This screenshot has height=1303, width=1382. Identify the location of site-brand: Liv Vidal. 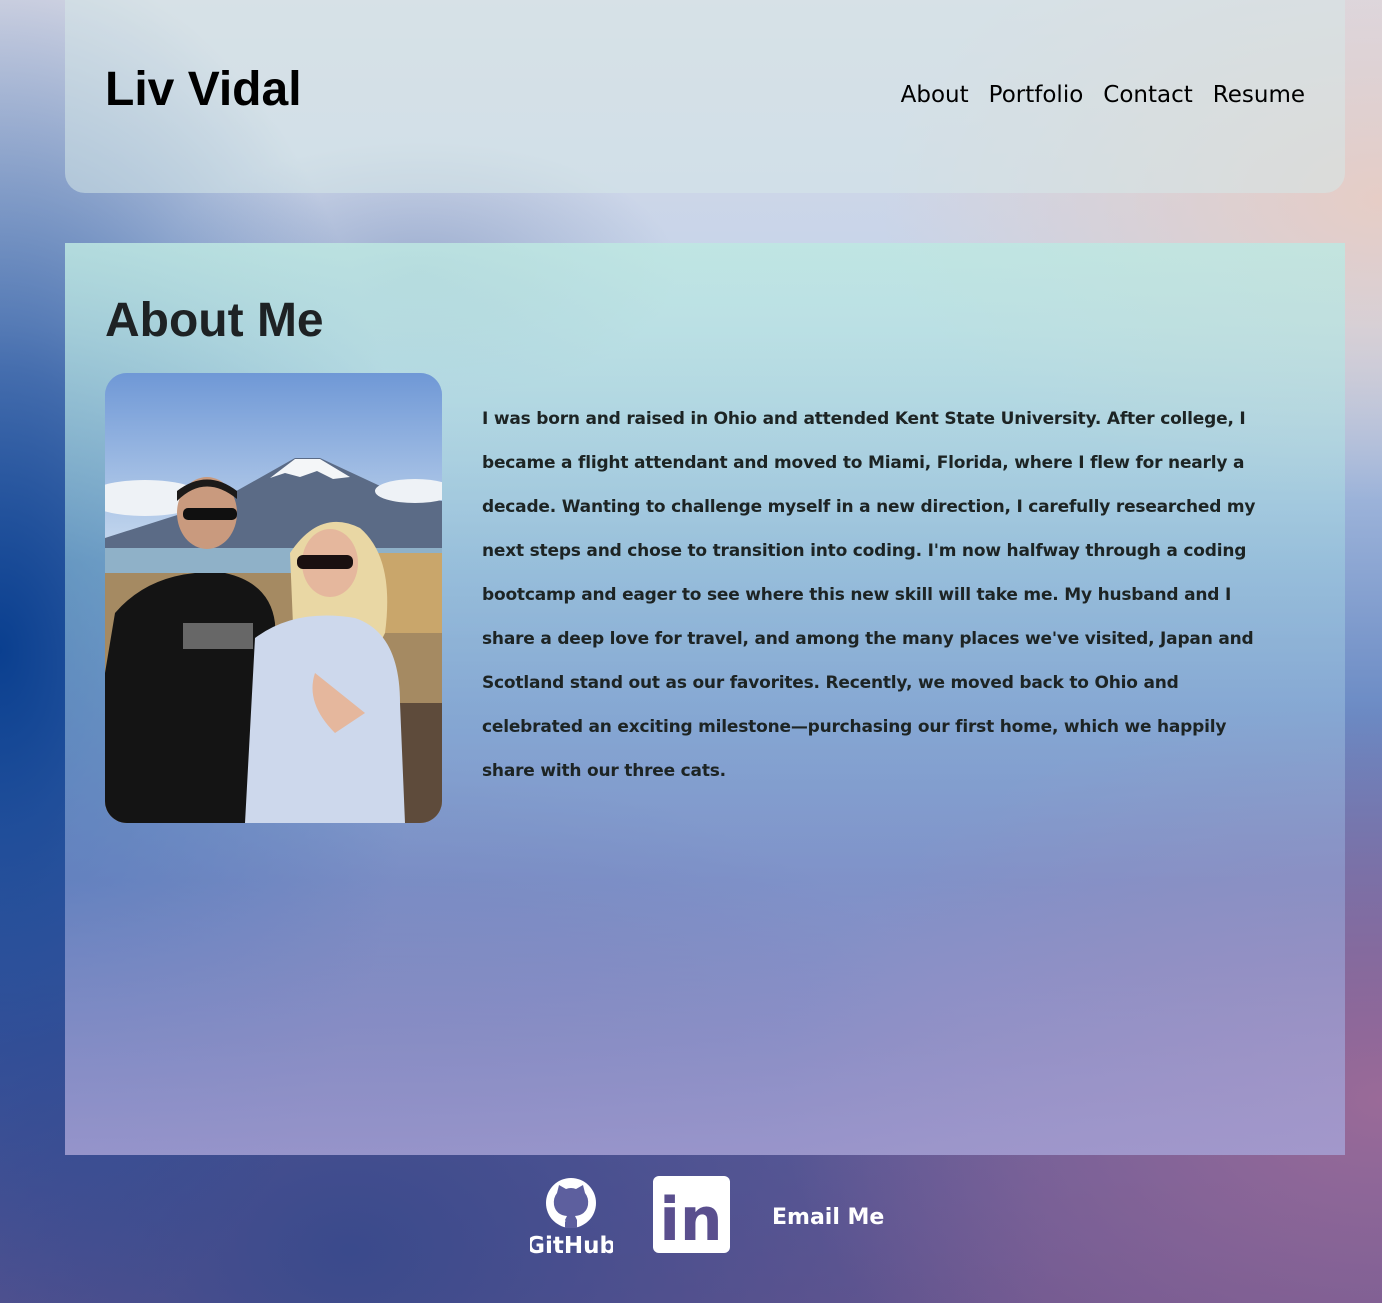
(203, 89).